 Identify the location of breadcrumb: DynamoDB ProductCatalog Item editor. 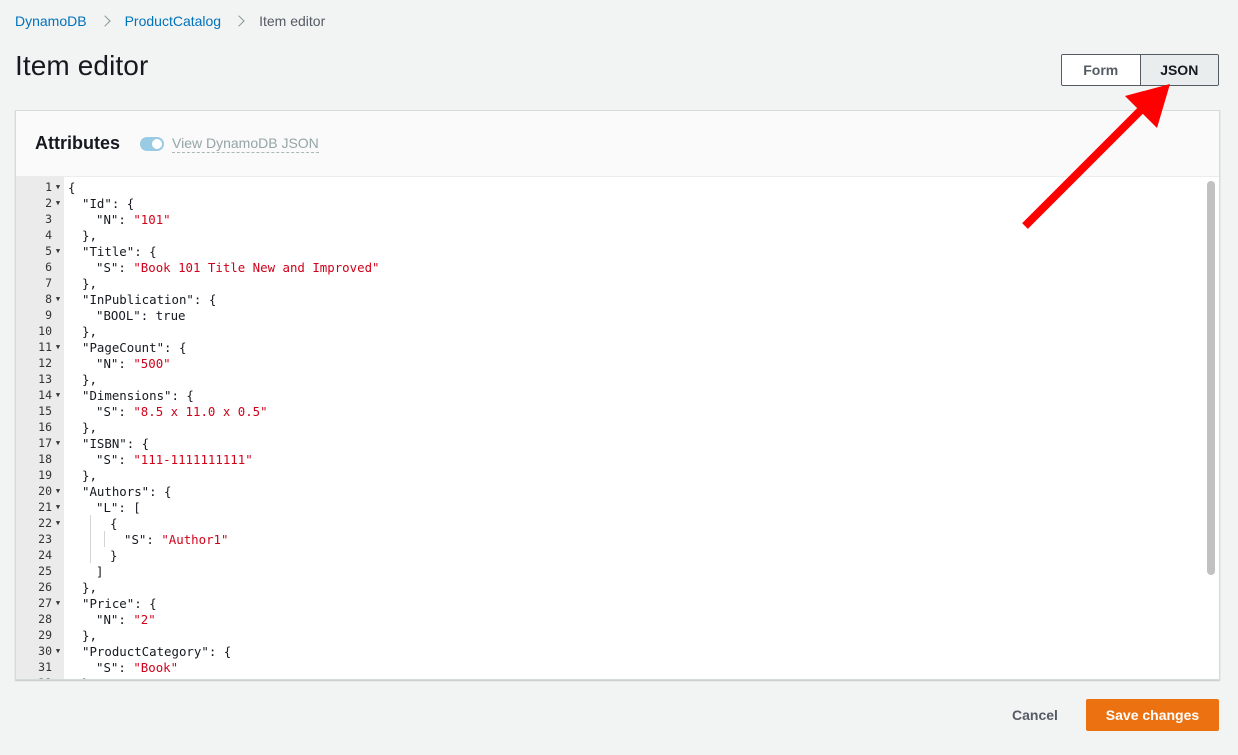
(170, 21).